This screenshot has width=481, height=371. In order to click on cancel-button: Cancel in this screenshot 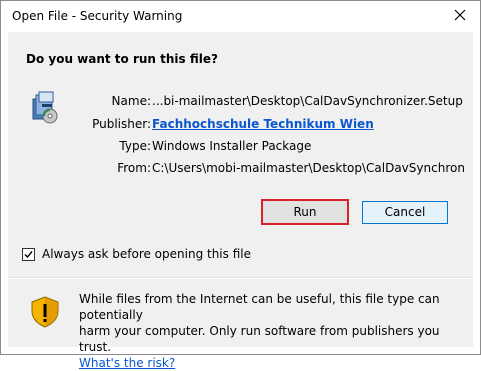, I will do `click(405, 212)`.